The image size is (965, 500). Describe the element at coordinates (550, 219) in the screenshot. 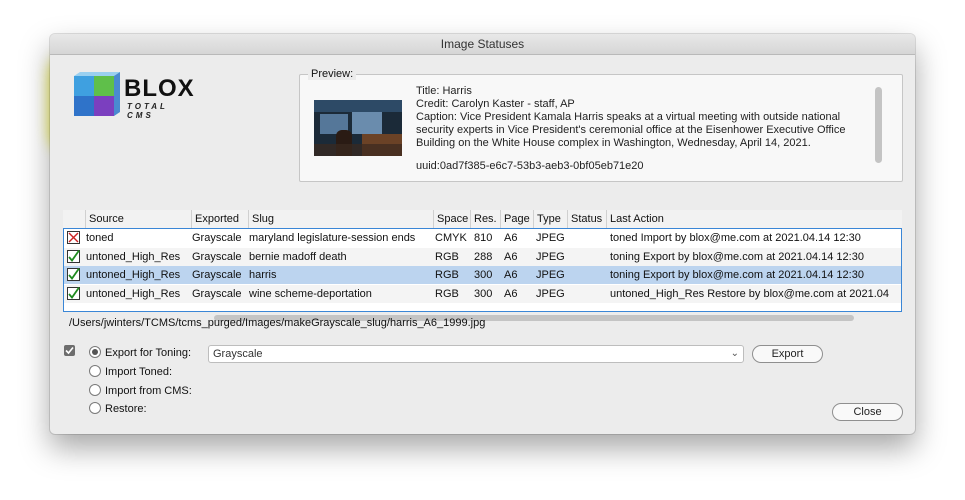

I see `column-header-type: Type` at that location.